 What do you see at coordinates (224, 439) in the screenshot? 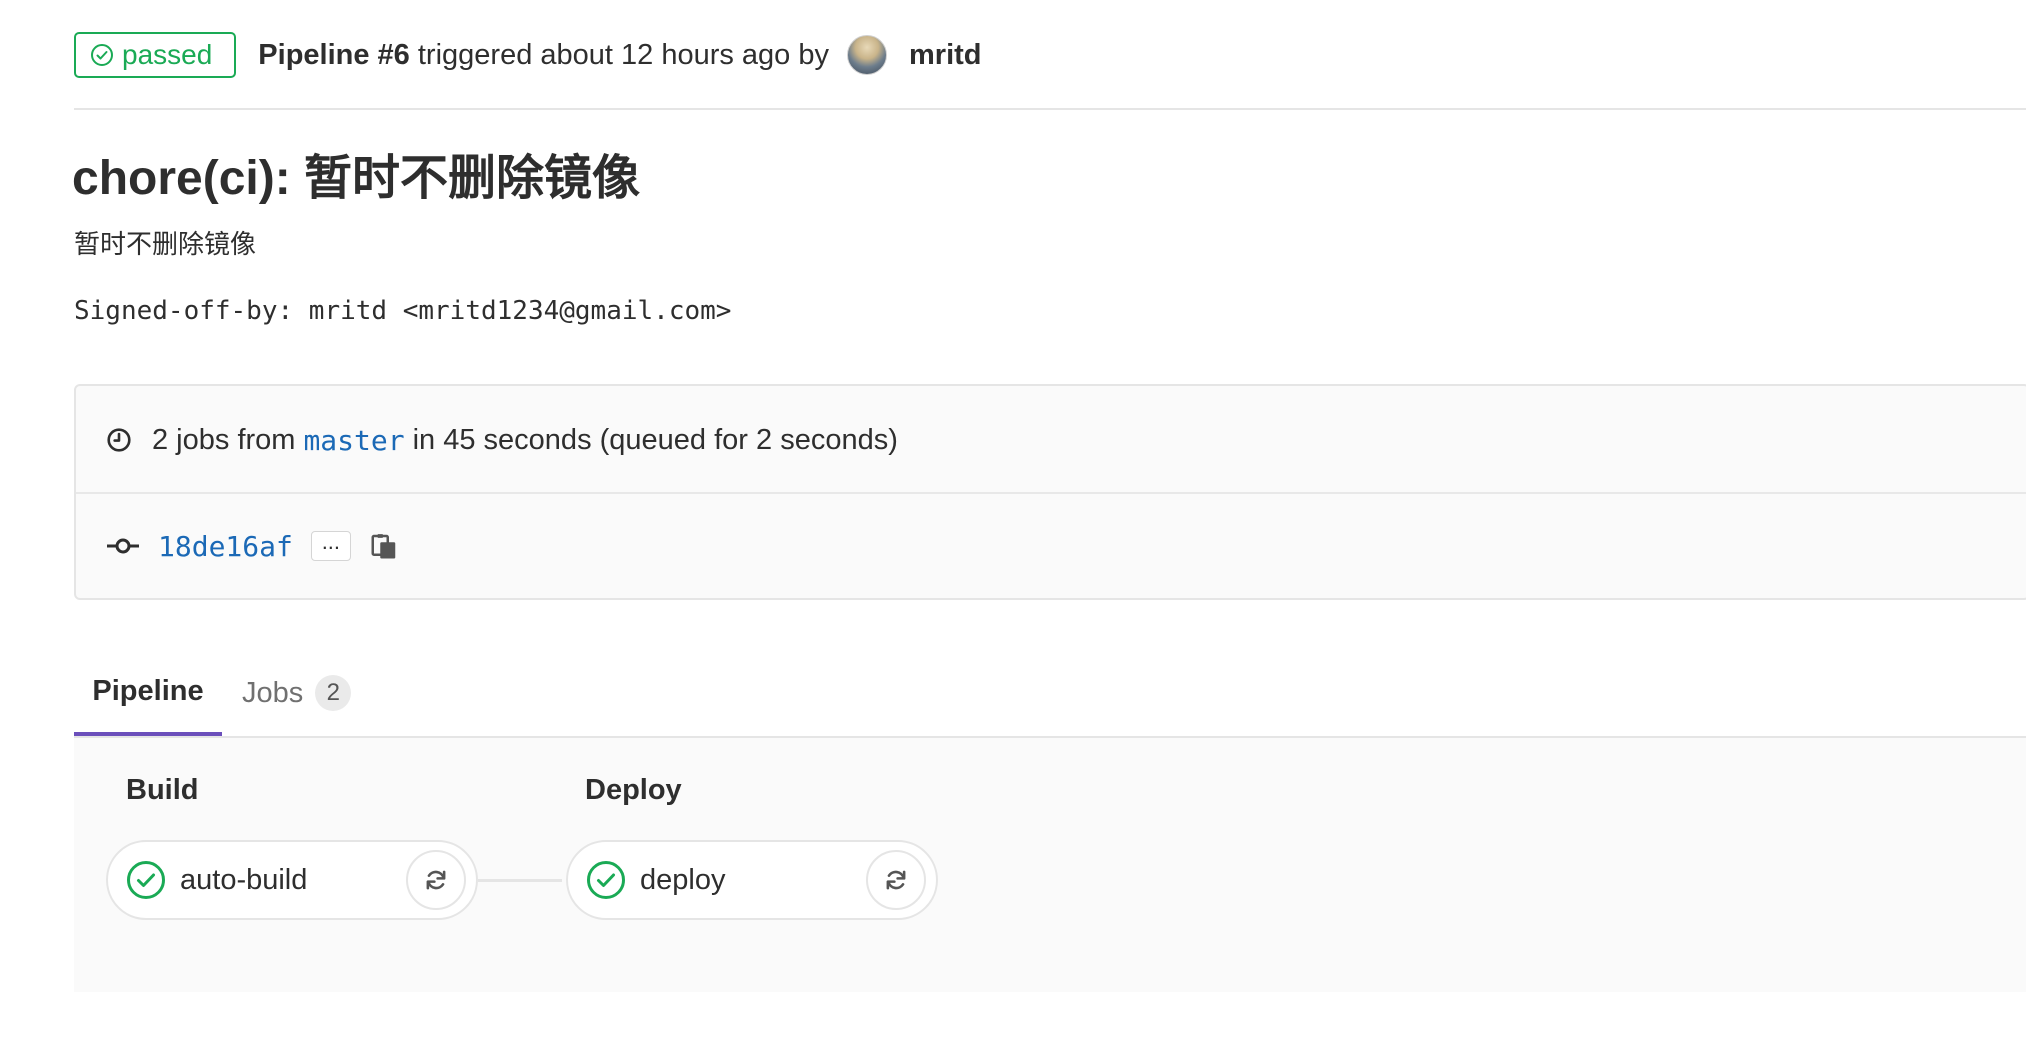
I see `jobs-prefix: 2 jobs from` at bounding box center [224, 439].